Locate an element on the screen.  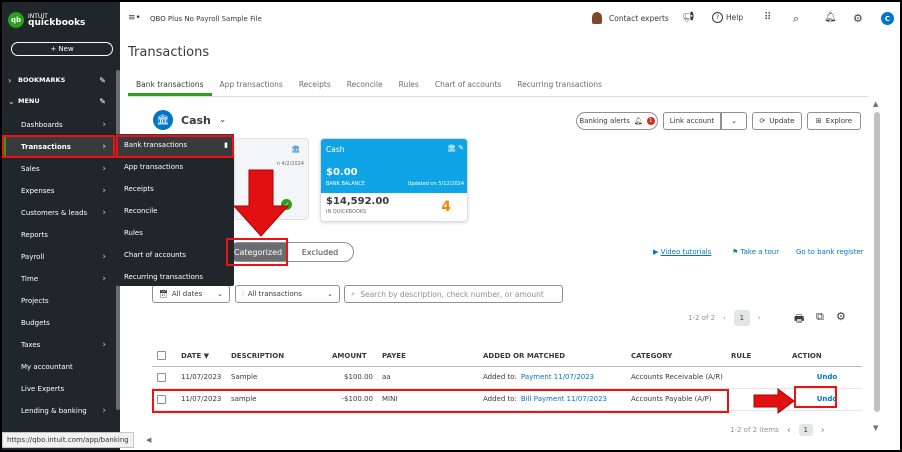
sidebar-item-budgets: Budgets is located at coordinates (59, 323).